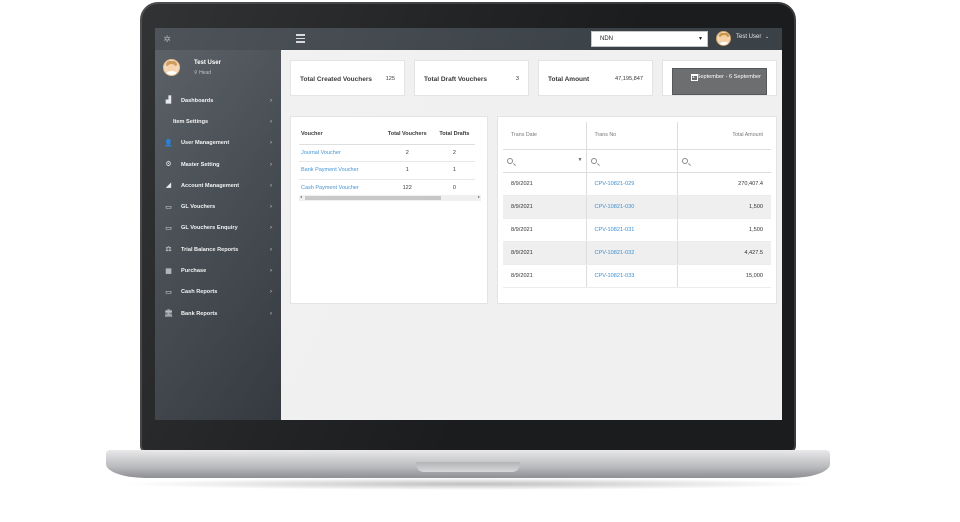 The height and width of the screenshot is (522, 960). I want to click on scrollbar-thumb, so click(373, 198).